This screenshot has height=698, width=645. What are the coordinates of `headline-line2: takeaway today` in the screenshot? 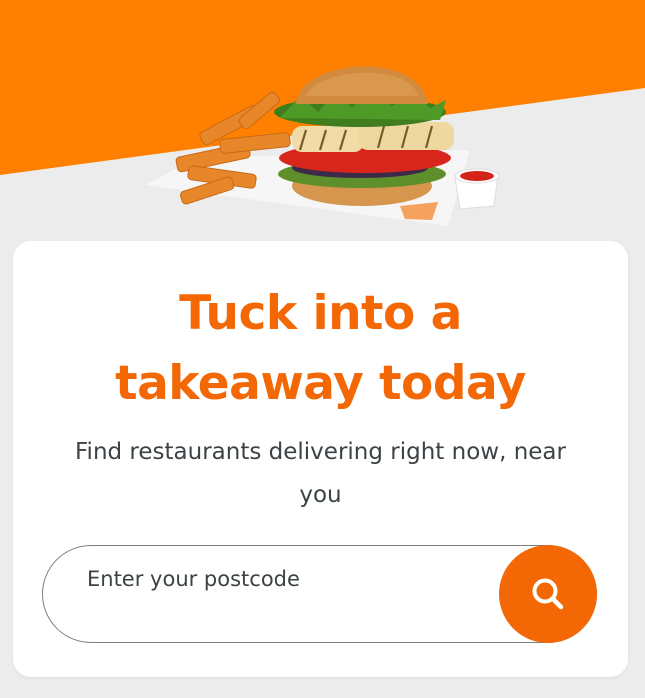 It's located at (320, 383).